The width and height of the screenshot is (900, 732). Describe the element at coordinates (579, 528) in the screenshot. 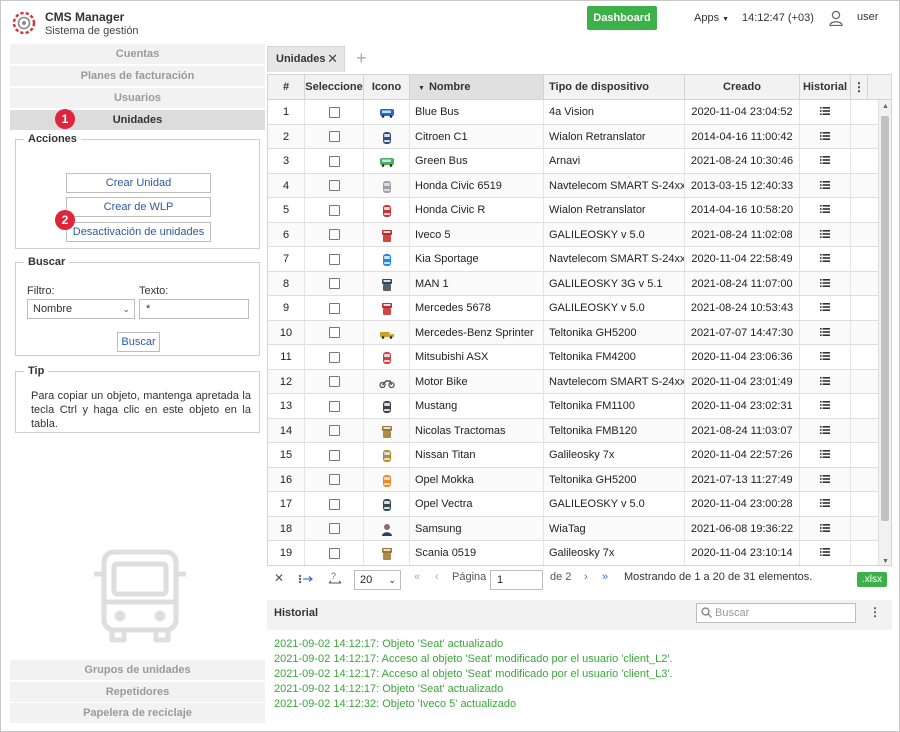

I see `table-row: 18 Samsung WiaTag 2021-06-08 19:36:22` at that location.